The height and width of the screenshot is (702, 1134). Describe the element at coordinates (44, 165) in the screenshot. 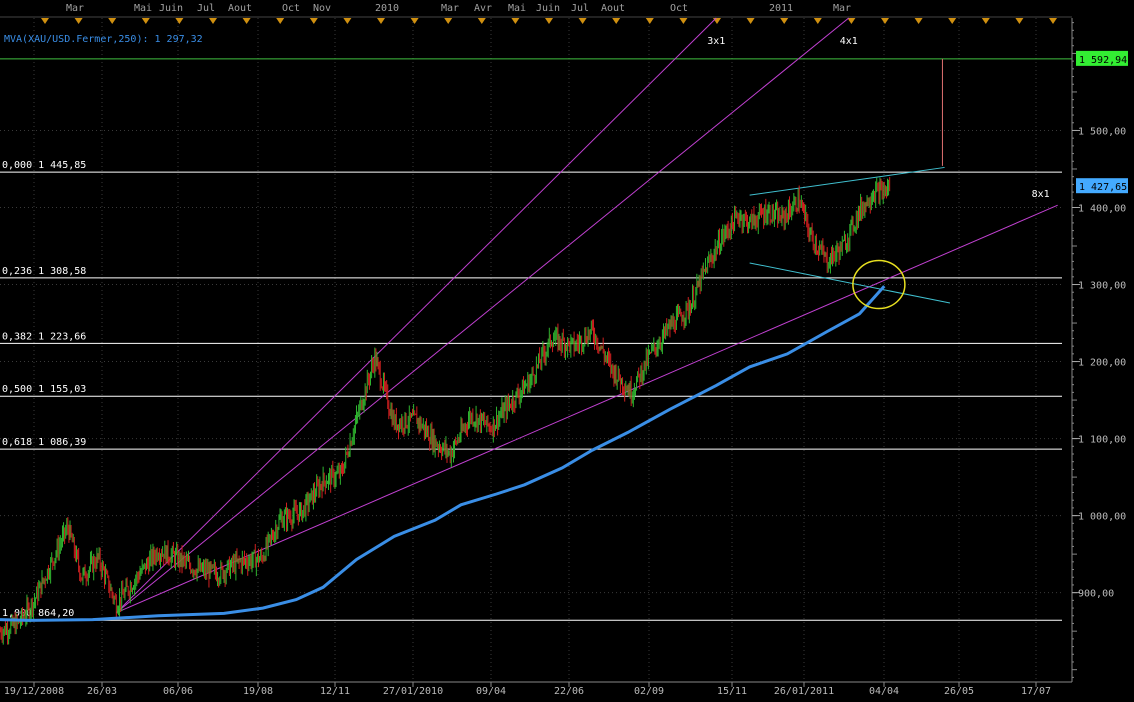

I see `fib-level-label: 0,000 1 445,85` at that location.